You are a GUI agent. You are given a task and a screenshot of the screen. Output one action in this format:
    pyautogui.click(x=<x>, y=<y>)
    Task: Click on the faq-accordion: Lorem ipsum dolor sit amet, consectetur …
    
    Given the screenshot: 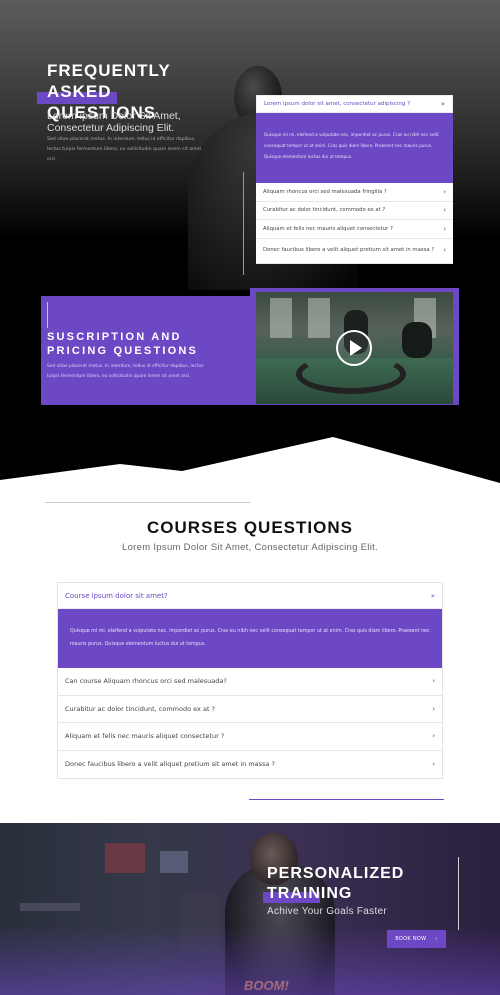 What is the action you would take?
    pyautogui.click(x=354, y=179)
    